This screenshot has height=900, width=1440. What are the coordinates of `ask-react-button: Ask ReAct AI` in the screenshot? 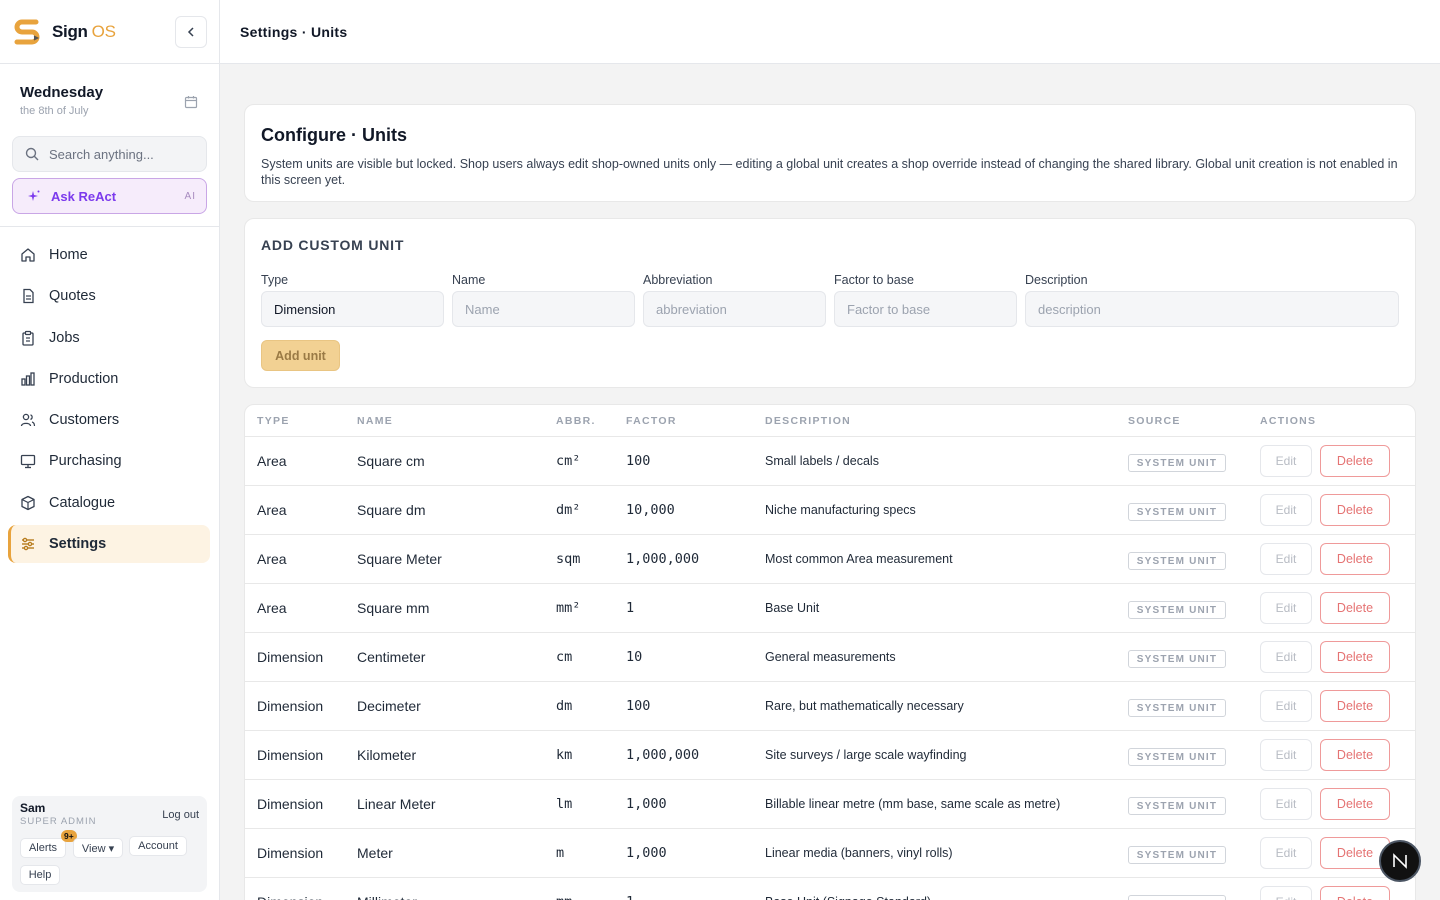 It's located at (109, 196).